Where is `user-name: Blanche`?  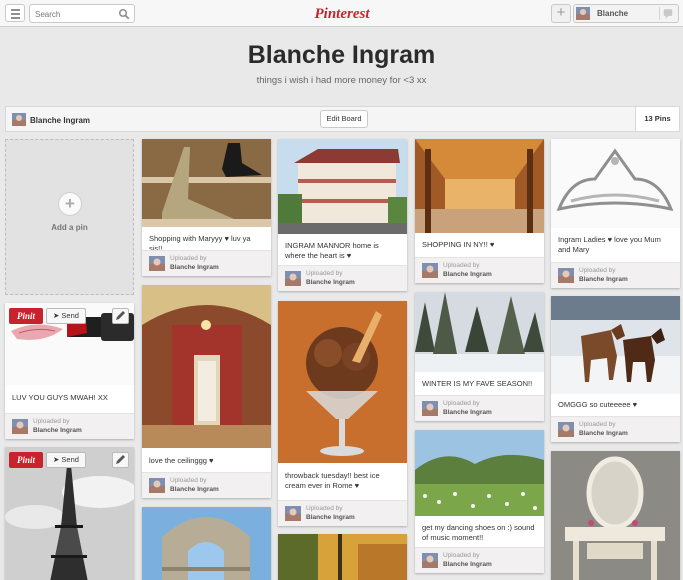
user-name: Blanche is located at coordinates (613, 13).